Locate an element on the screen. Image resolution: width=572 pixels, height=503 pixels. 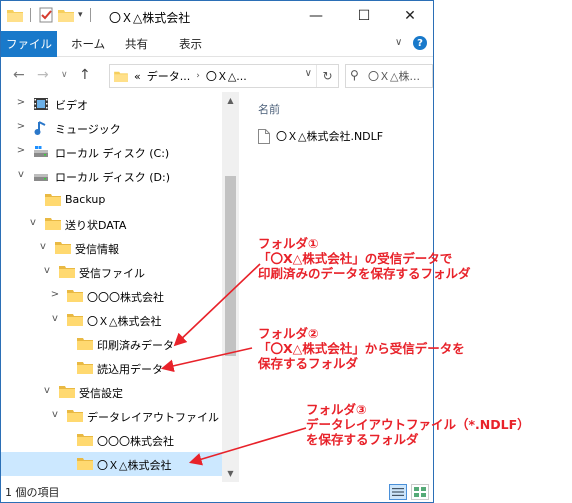
annotation-folder-3: フォルダ③ データレイアウトファイル（*.NDLF） を保存するフォルダ is located at coordinates (418, 424).